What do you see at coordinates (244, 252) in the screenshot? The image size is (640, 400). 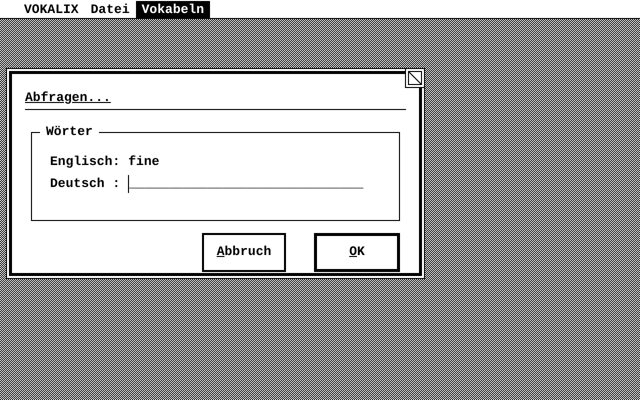 I see `dialog-button: Abbruch` at bounding box center [244, 252].